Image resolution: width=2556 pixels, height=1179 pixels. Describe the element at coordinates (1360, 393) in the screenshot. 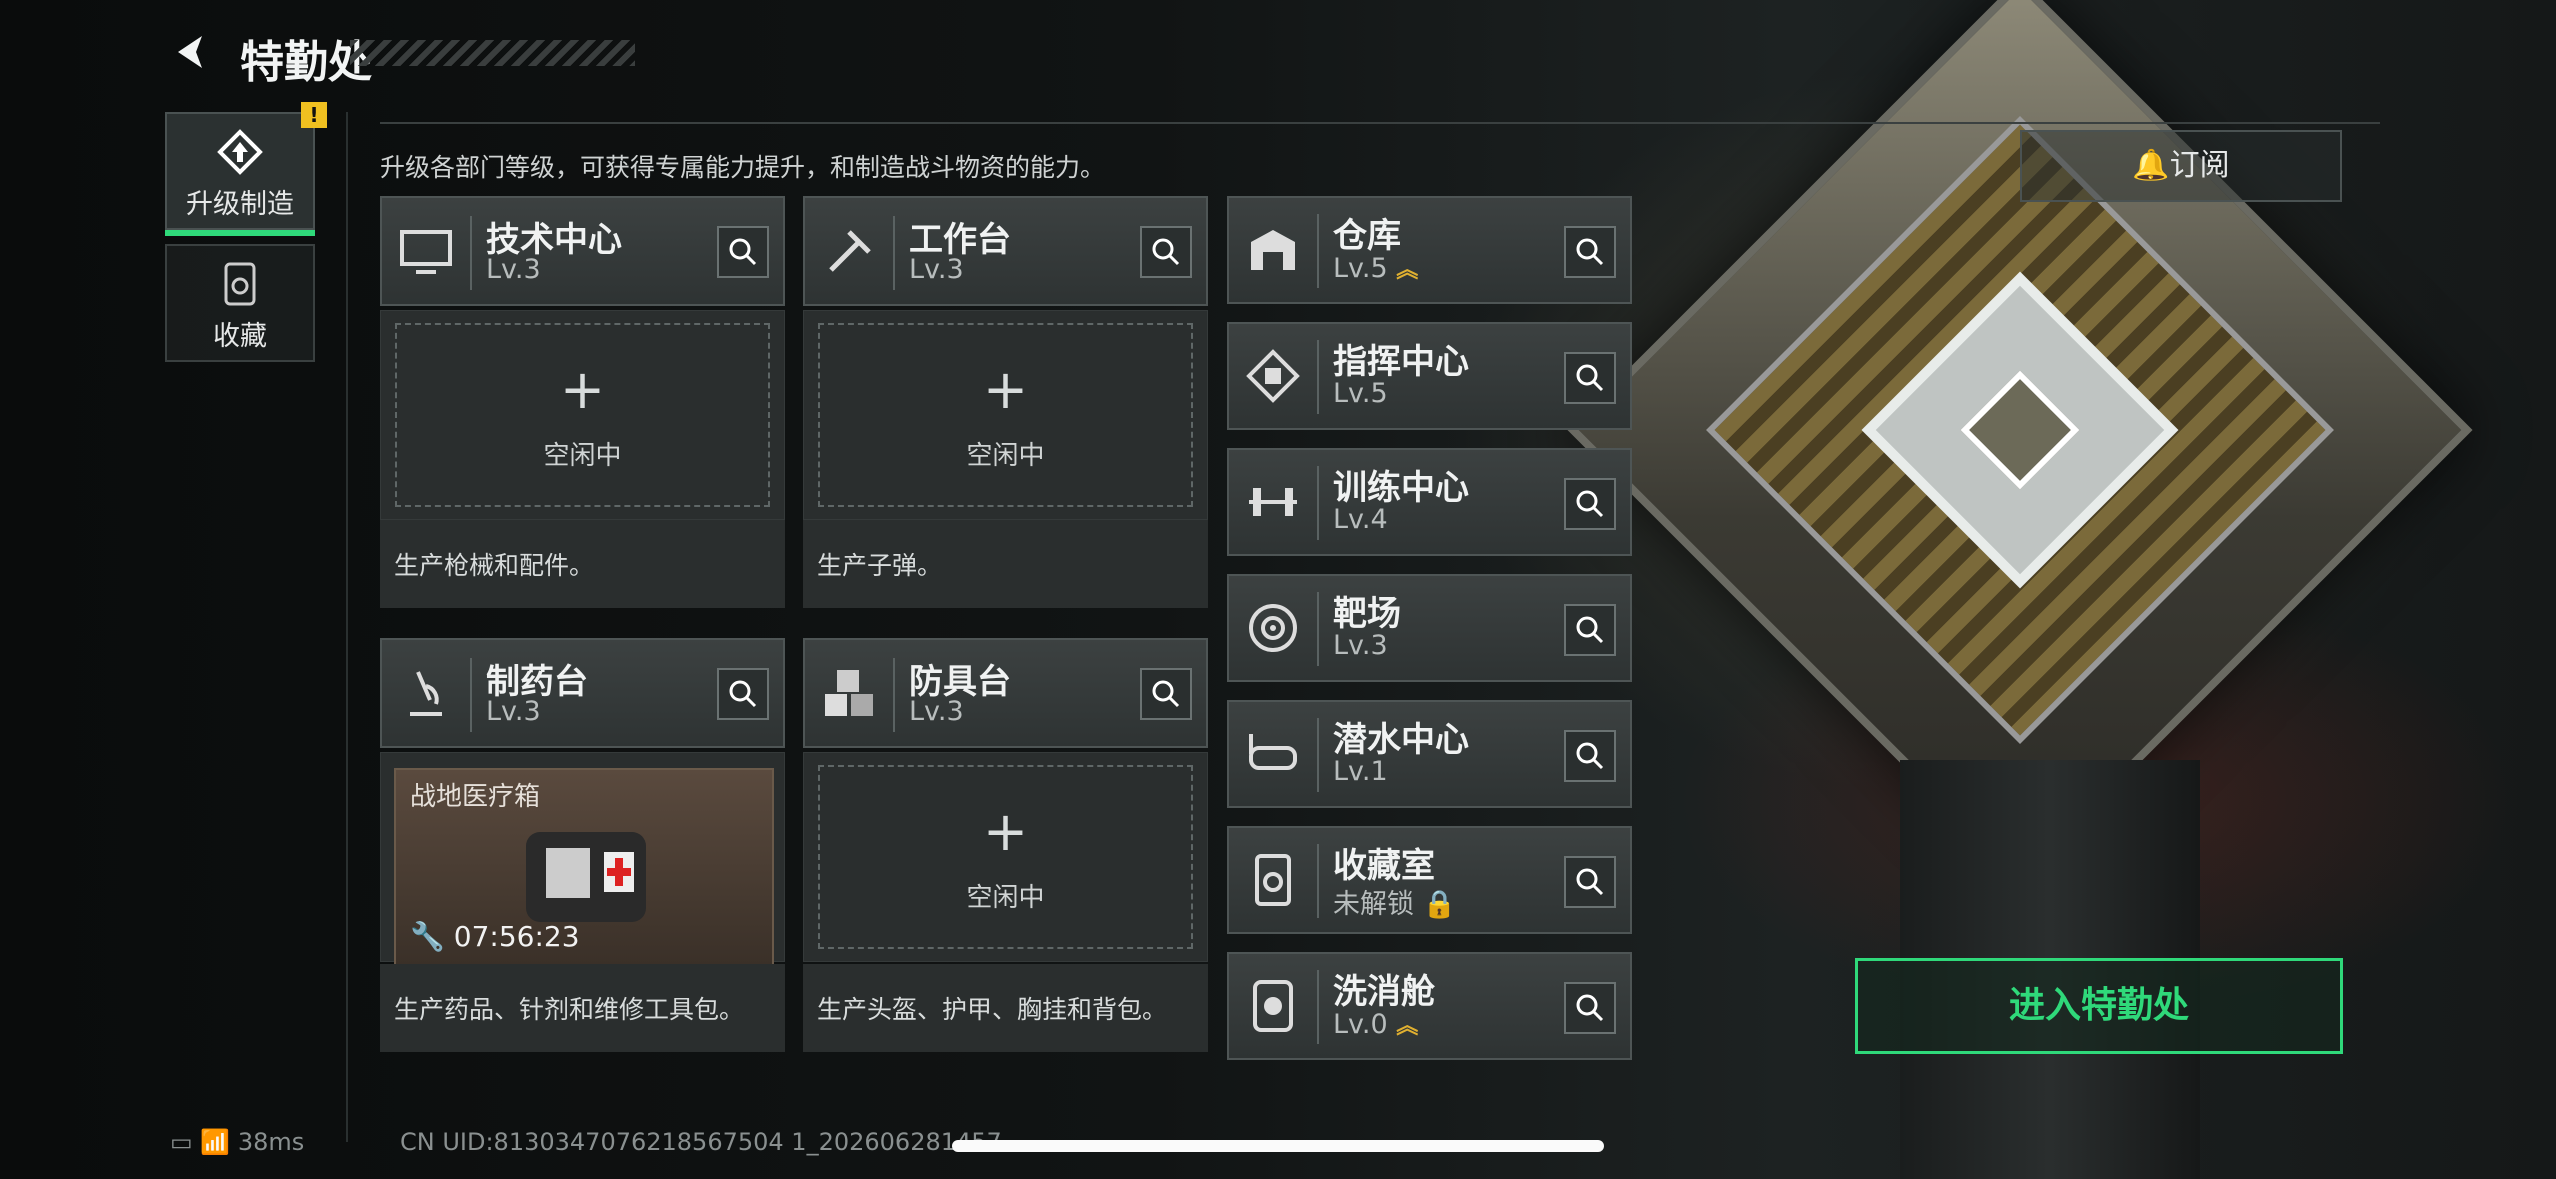

I see `facility-level: Lv.5` at that location.